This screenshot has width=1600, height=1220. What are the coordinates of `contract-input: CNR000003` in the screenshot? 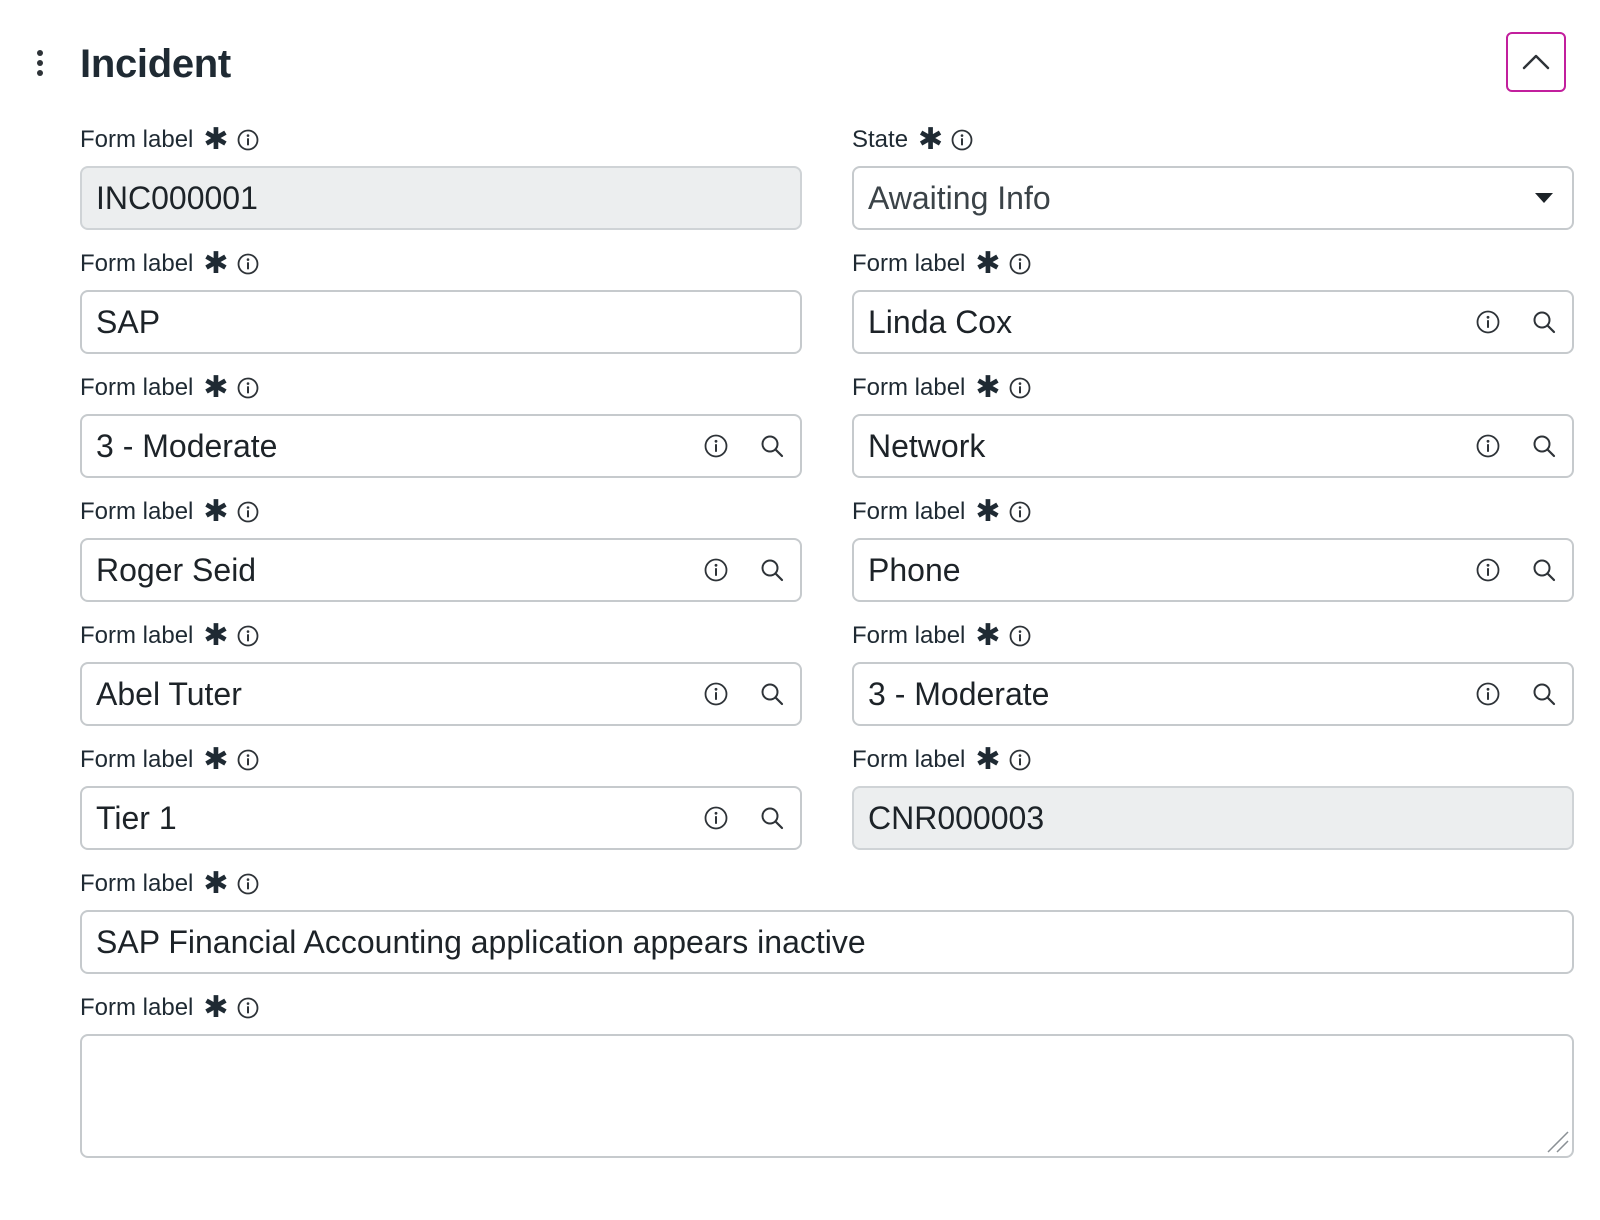 It's located at (1213, 818).